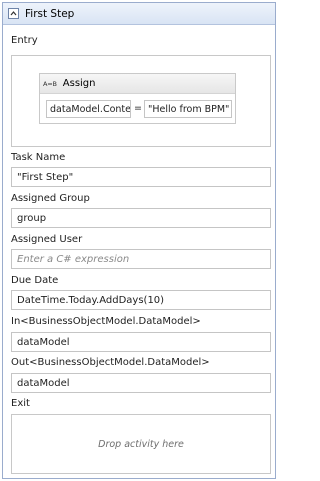 The height and width of the screenshot is (481, 320). Describe the element at coordinates (47, 239) in the screenshot. I see `assigned-user-label: Assigned User` at that location.